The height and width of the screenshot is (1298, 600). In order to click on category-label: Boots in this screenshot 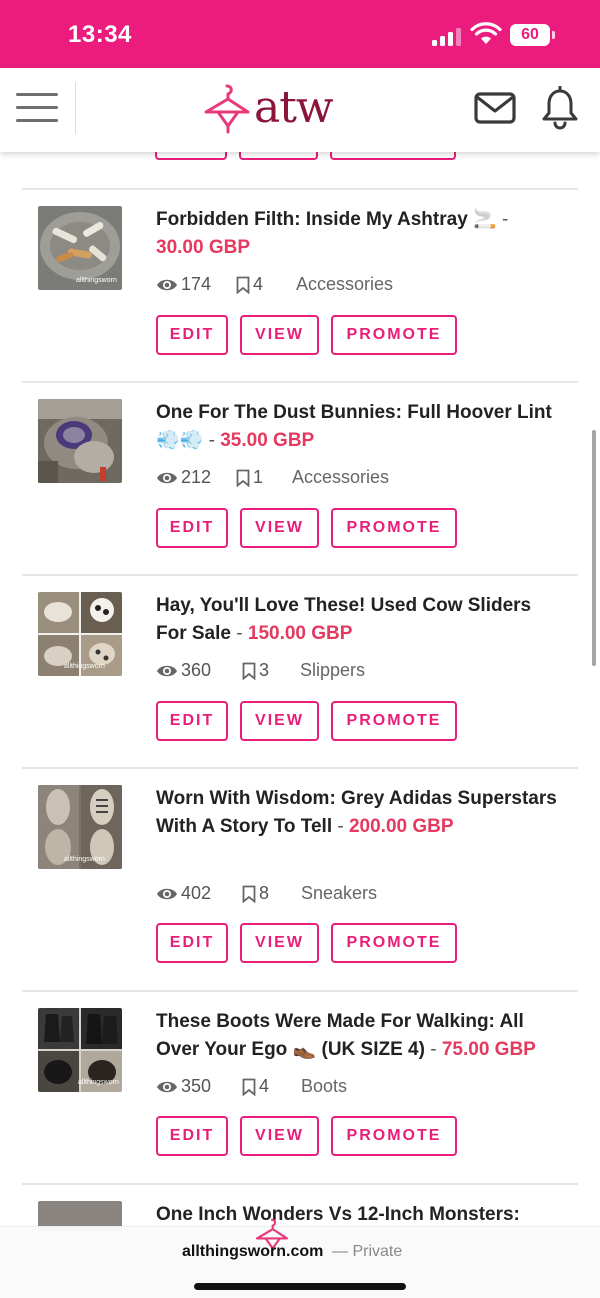, I will do `click(324, 1086)`.